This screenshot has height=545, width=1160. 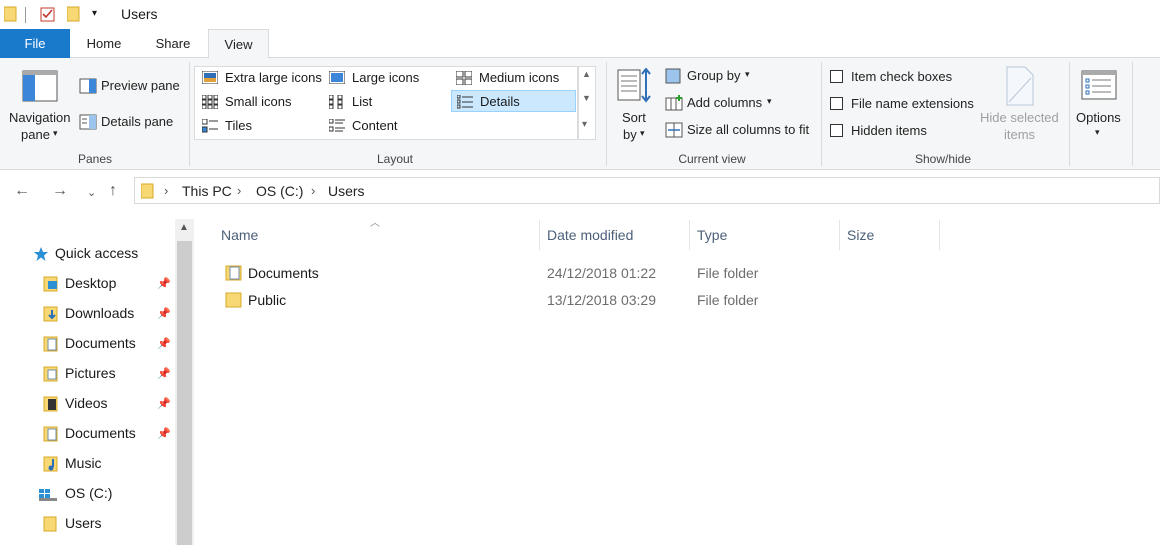 What do you see at coordinates (336, 102) in the screenshot?
I see `list-icon` at bounding box center [336, 102].